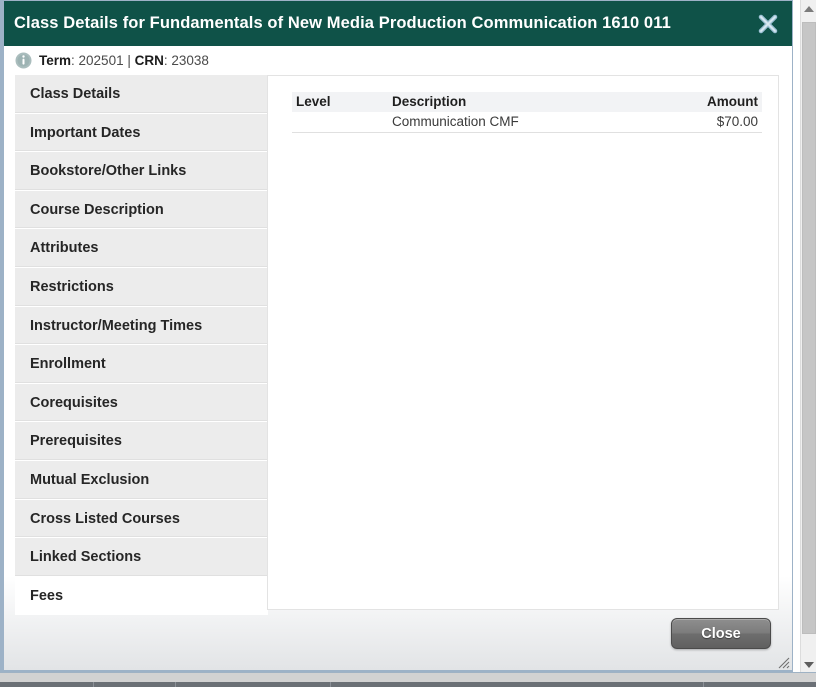 Image resolution: width=816 pixels, height=687 pixels. What do you see at coordinates (90, 479) in the screenshot?
I see `tab-label: Mutual Exclusion` at bounding box center [90, 479].